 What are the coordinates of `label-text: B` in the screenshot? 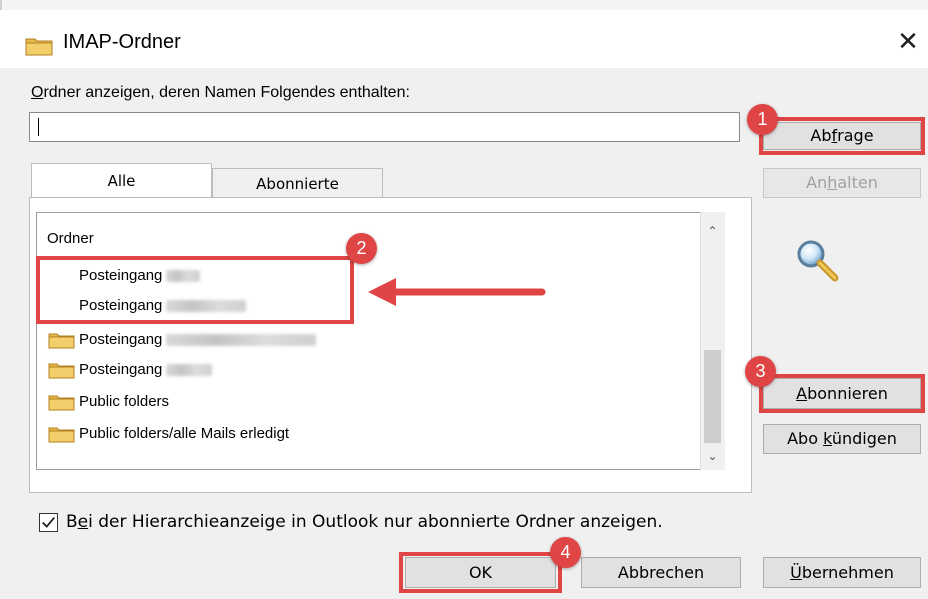 It's located at (72, 522).